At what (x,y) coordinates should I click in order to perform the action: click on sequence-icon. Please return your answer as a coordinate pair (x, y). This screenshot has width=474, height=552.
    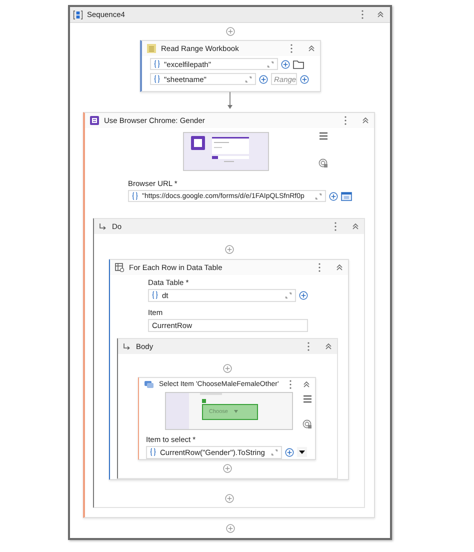
    Looking at the image, I should click on (78, 15).